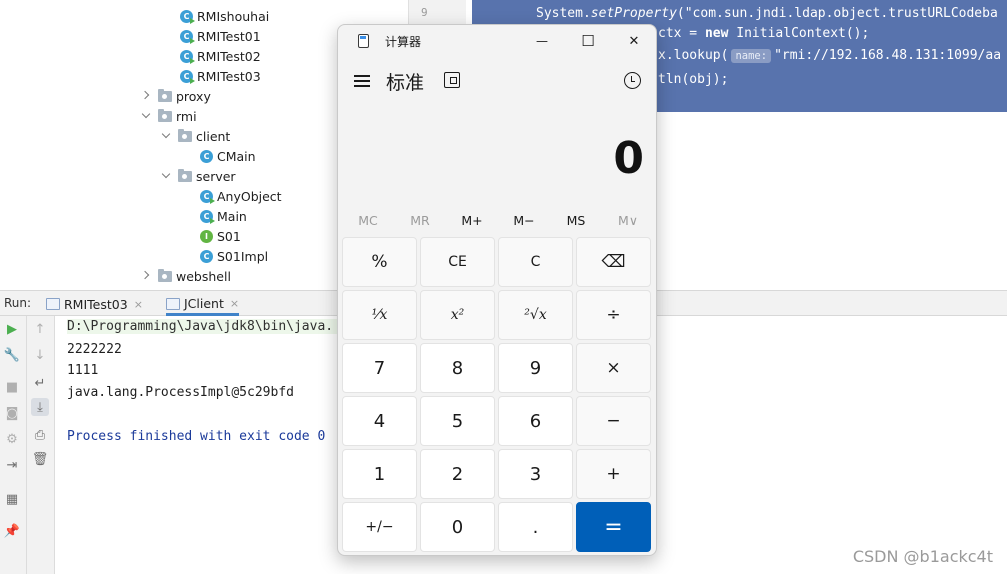 The image size is (1007, 574). What do you see at coordinates (535, 527) in the screenshot?
I see `decimal-button: .` at bounding box center [535, 527].